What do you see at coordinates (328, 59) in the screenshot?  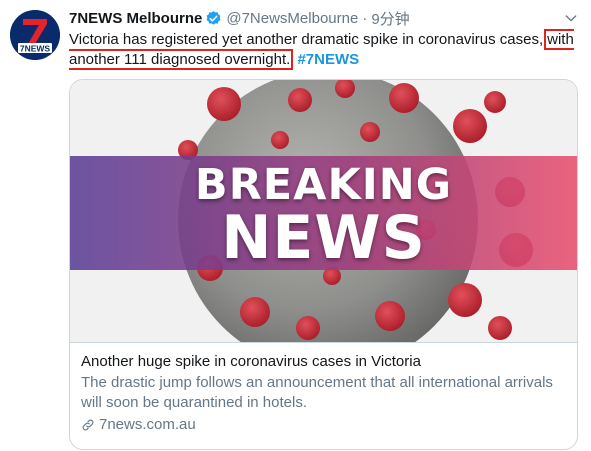 I see `hashtag-link: #7NEWS` at bounding box center [328, 59].